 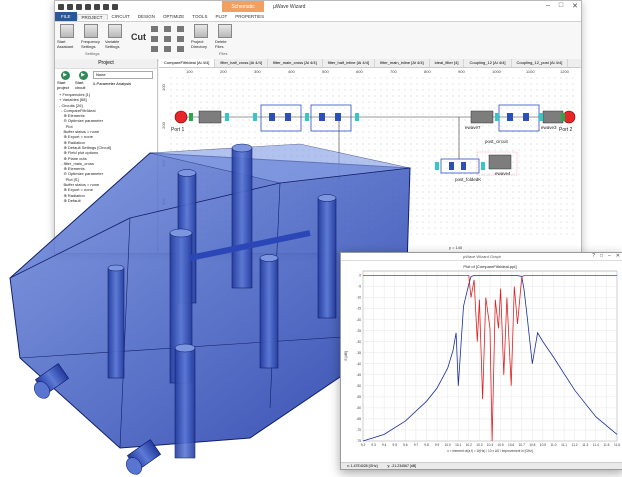 What do you see at coordinates (346, 356) in the screenshot?
I see `y-axis-label: S [dB]` at bounding box center [346, 356].